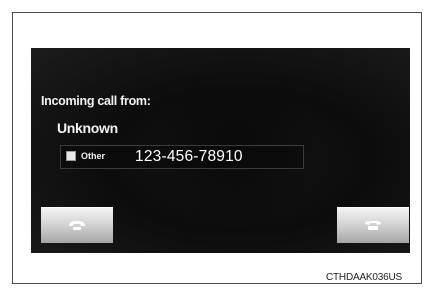 This screenshot has height=288, width=424. I want to click on phone-handset-icon, so click(77, 225).